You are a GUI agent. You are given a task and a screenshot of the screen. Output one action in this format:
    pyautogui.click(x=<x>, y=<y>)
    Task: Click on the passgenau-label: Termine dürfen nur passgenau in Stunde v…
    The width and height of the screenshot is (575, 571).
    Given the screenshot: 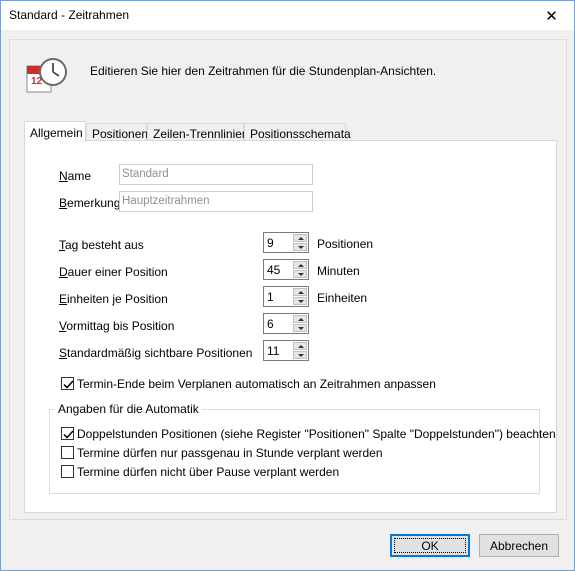 What is the action you would take?
    pyautogui.click(x=230, y=453)
    